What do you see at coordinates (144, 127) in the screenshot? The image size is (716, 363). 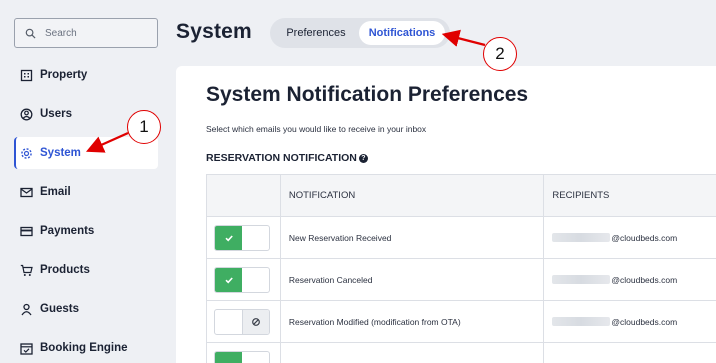 I see `annotation-badge-1: 1` at bounding box center [144, 127].